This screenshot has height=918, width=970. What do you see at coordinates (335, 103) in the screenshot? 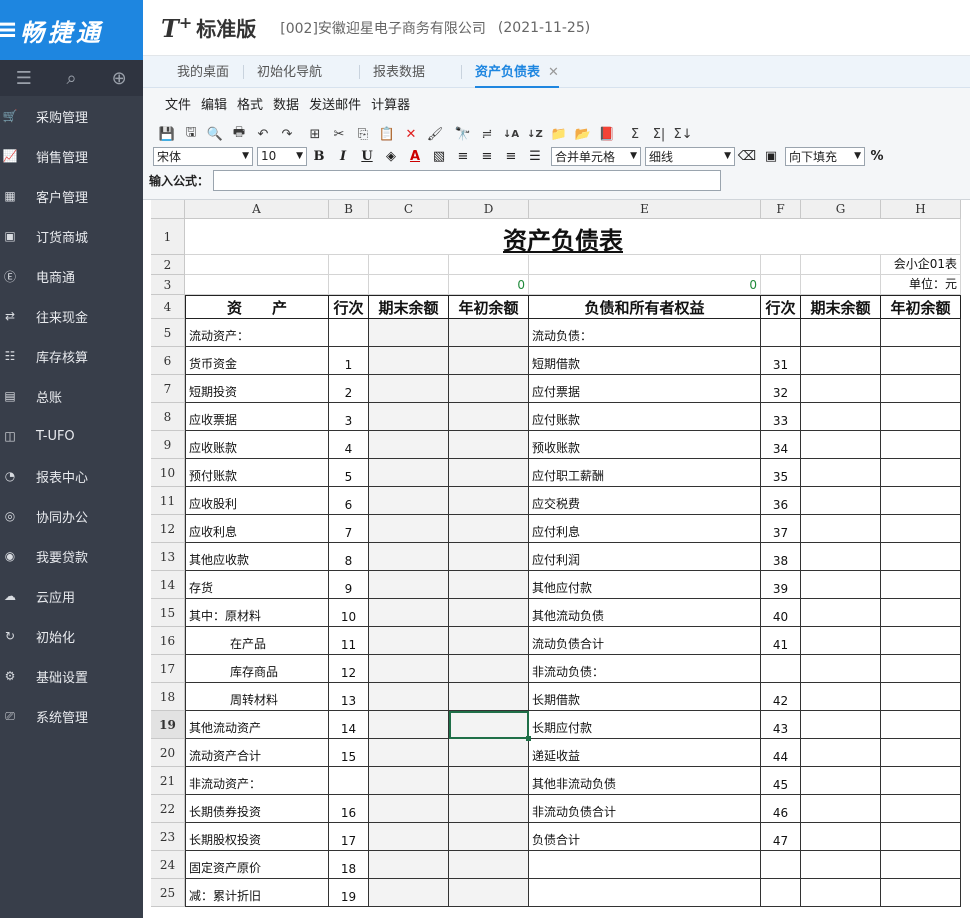
I see `menu-item: 发送邮件` at bounding box center [335, 103].